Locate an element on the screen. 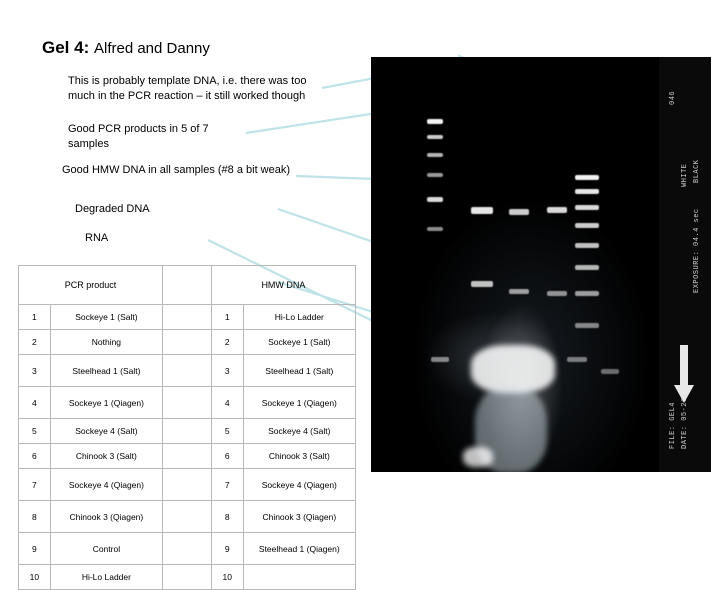  cell-pcr-number: 9 is located at coordinates (34, 548).